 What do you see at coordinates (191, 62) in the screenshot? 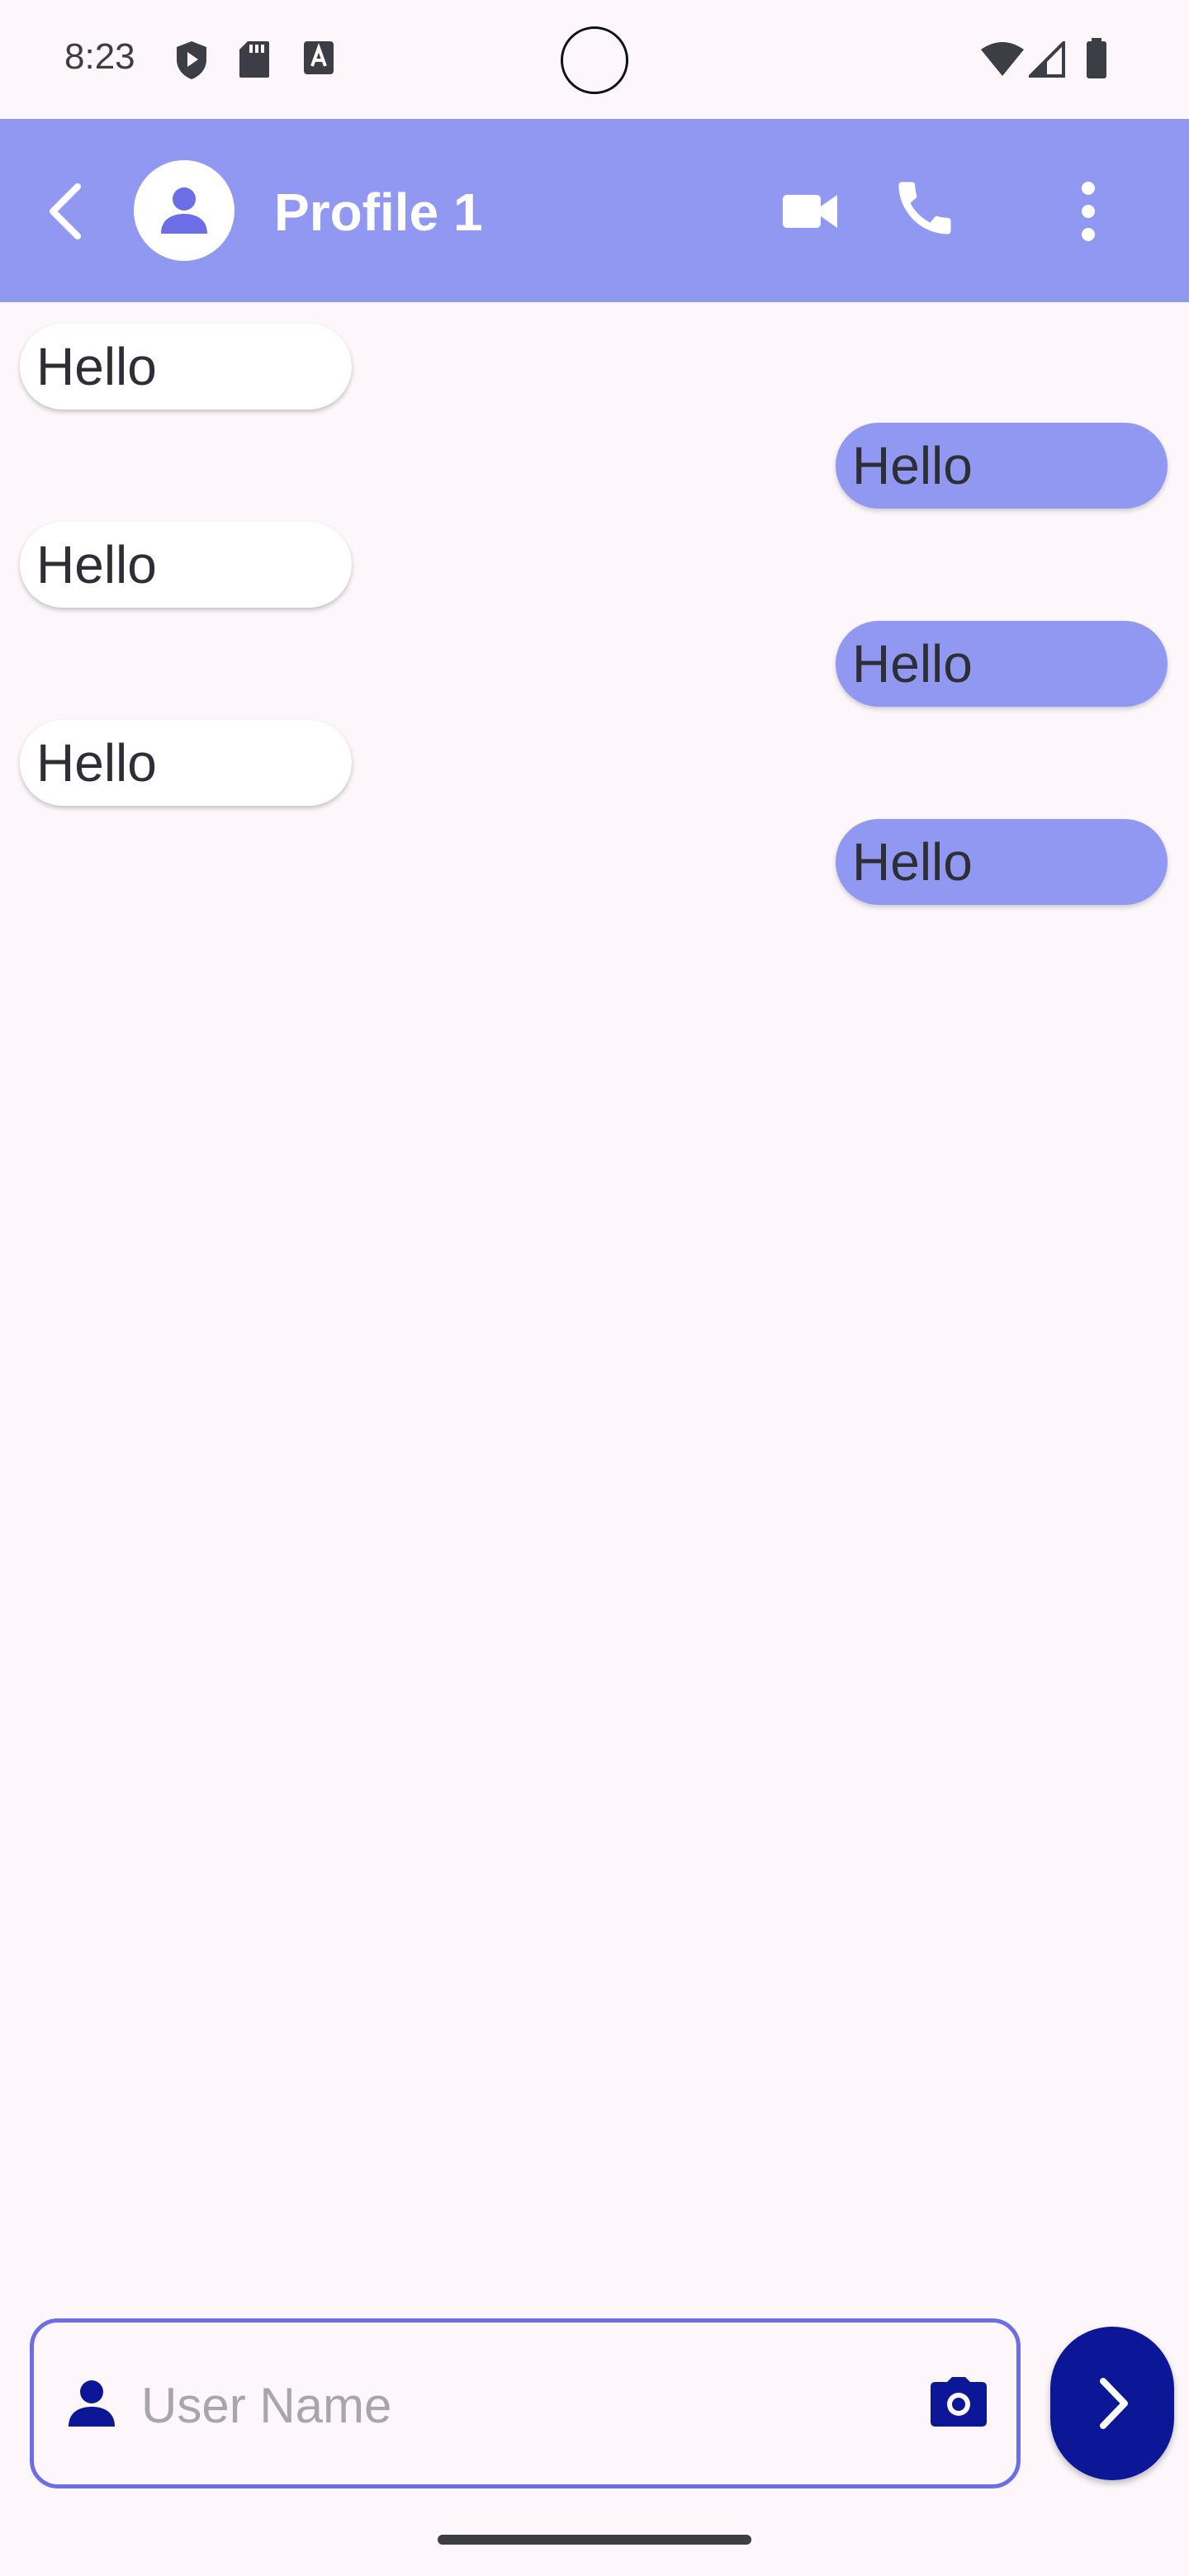
I see `shield-play-icon` at bounding box center [191, 62].